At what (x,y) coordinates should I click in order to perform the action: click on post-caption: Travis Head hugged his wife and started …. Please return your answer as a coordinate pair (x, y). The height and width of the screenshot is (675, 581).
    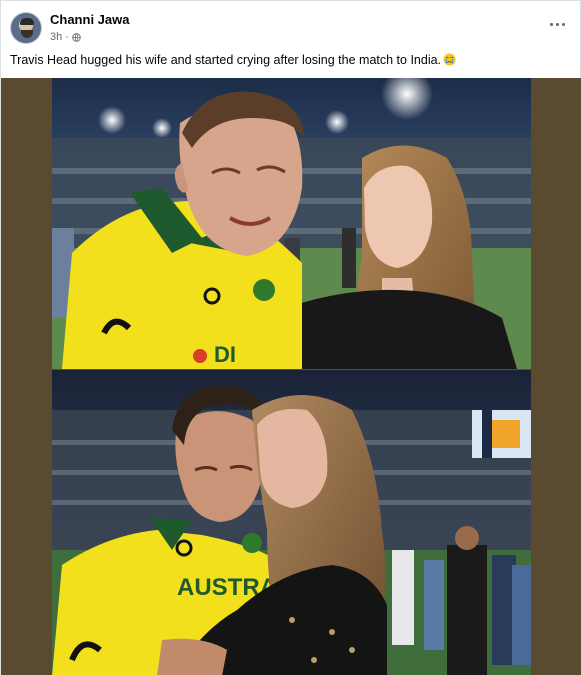
    Looking at the image, I should click on (226, 60).